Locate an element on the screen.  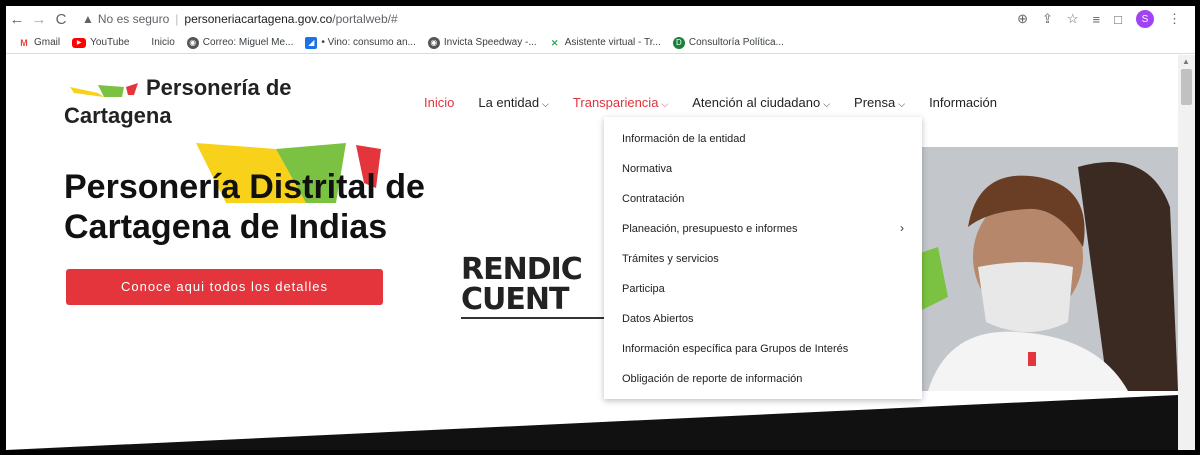
bookmark-label: Inicio is located at coordinates (163, 42).